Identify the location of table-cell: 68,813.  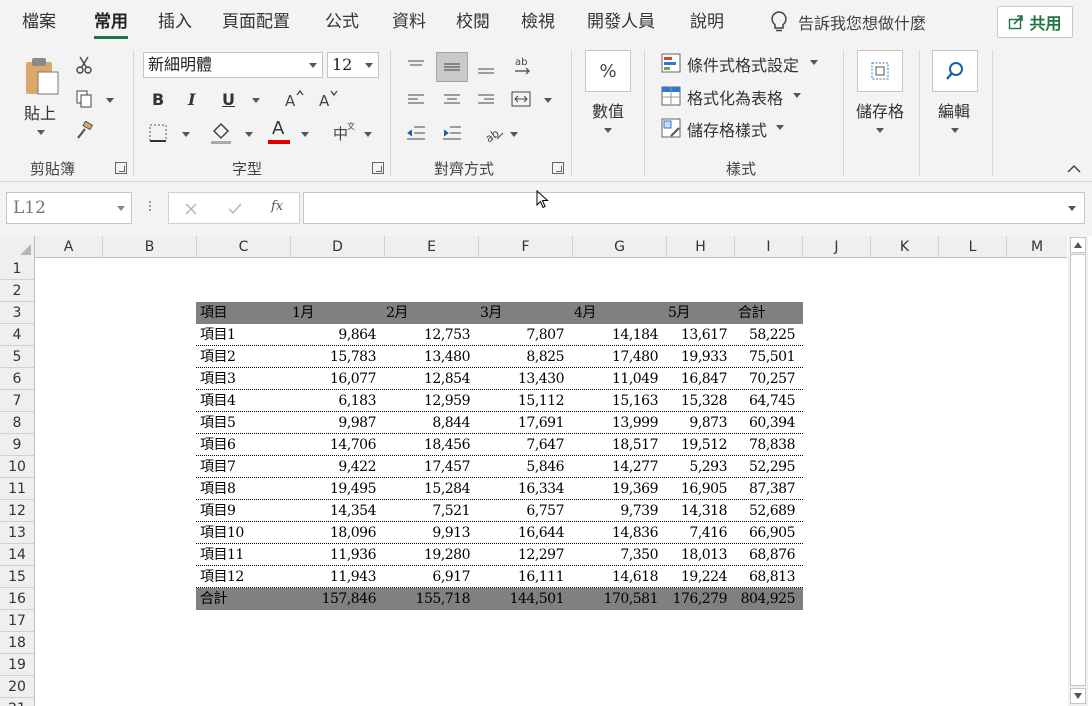
(765, 577).